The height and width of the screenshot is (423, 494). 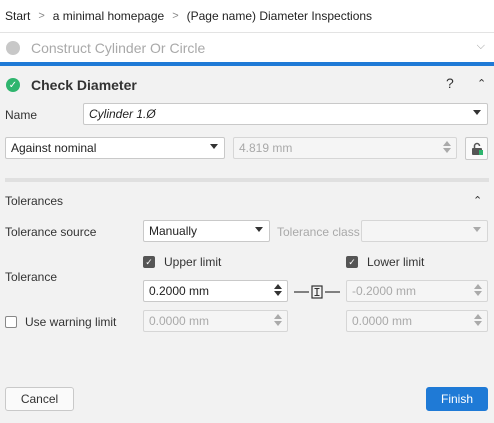 What do you see at coordinates (279, 16) in the screenshot?
I see `breadcrumb-current: (Page name) Diameter Inspections` at bounding box center [279, 16].